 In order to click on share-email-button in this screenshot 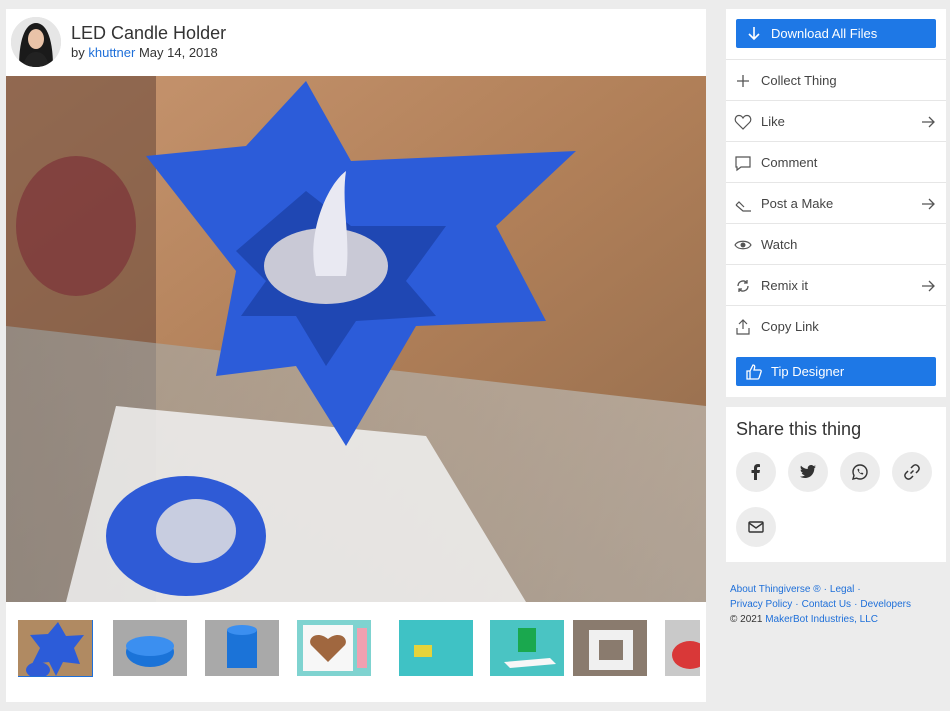, I will do `click(756, 527)`.